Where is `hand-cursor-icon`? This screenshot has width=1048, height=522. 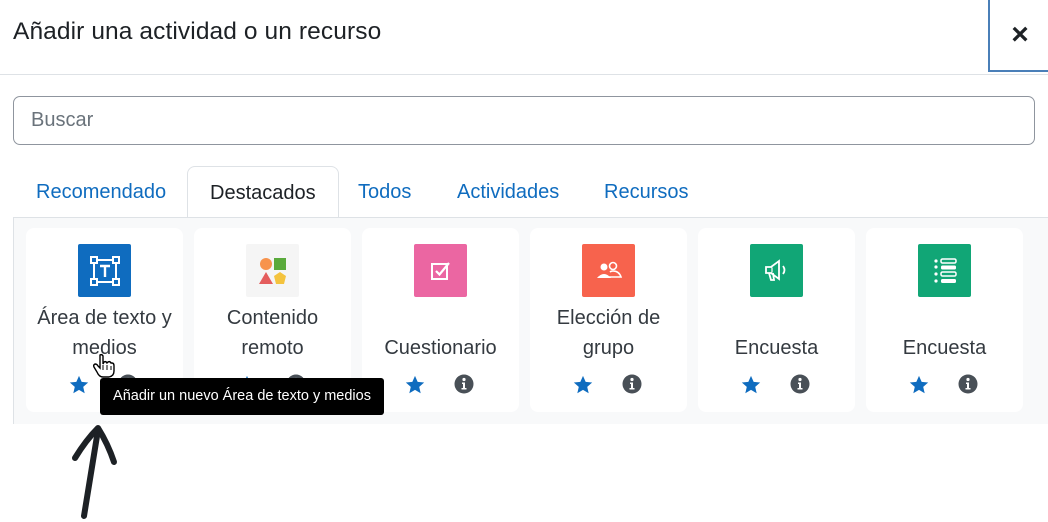
hand-cursor-icon is located at coordinates (104, 365).